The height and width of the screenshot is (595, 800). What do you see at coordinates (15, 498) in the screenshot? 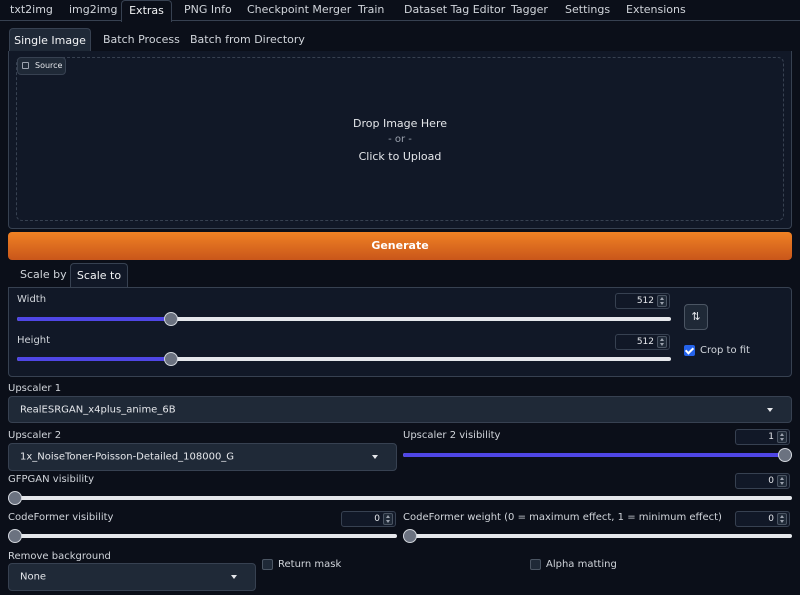
I see `gfpgan-visibility-handle` at bounding box center [15, 498].